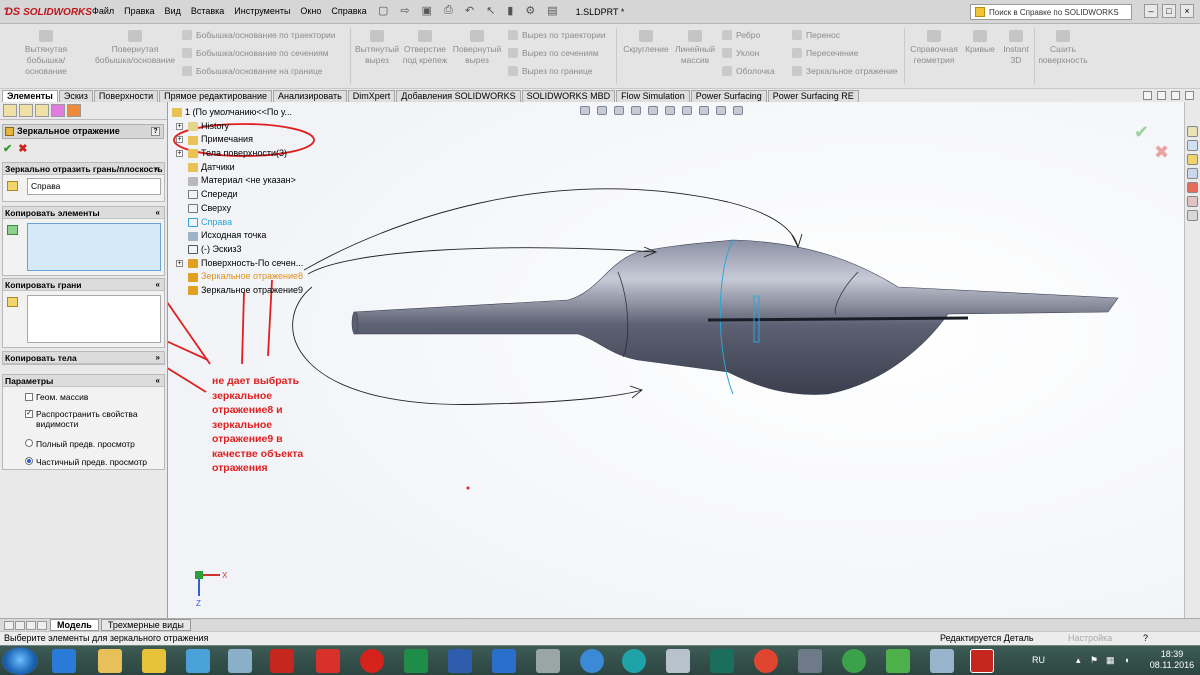 The width and height of the screenshot is (1200, 675). Describe the element at coordinates (216, 96) in the screenshot. I see `tab-direct-editing: Прямое редактирование` at that location.